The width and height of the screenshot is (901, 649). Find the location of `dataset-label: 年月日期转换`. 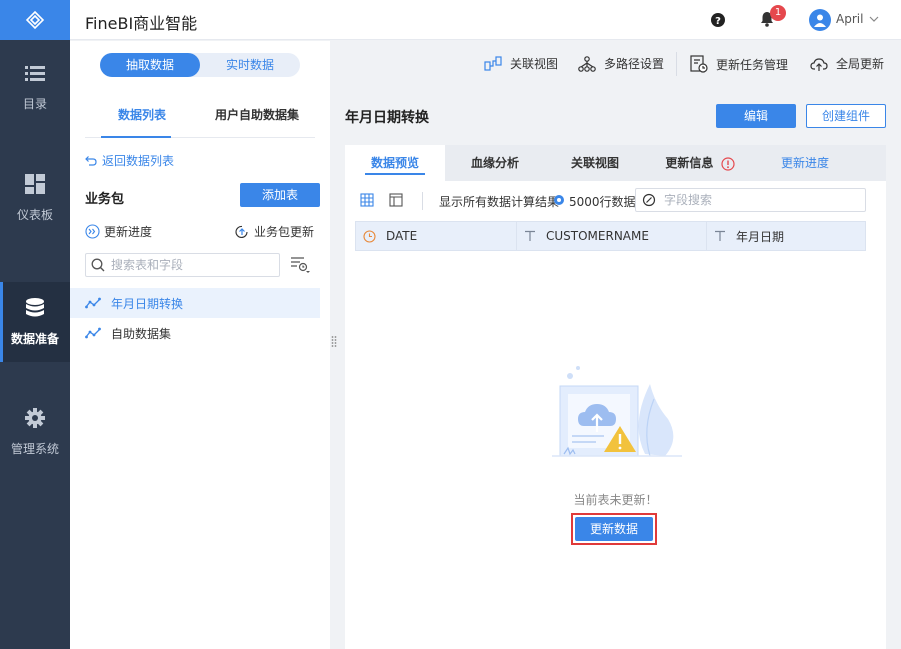

dataset-label: 年月日期转换 is located at coordinates (147, 303).